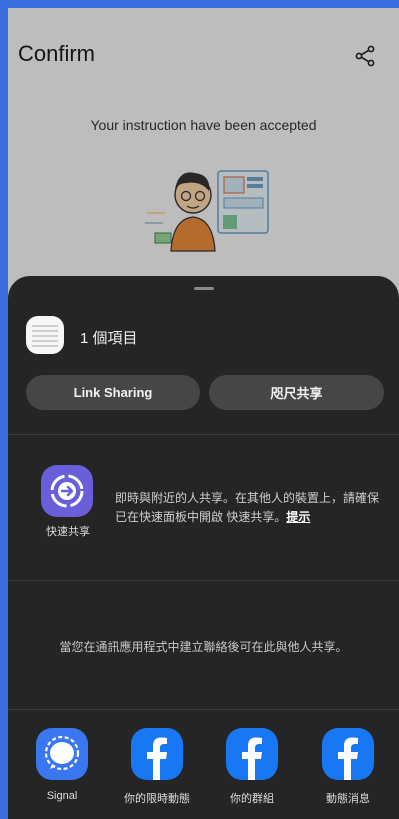  I want to click on item-count: 1 個項目, so click(109, 338).